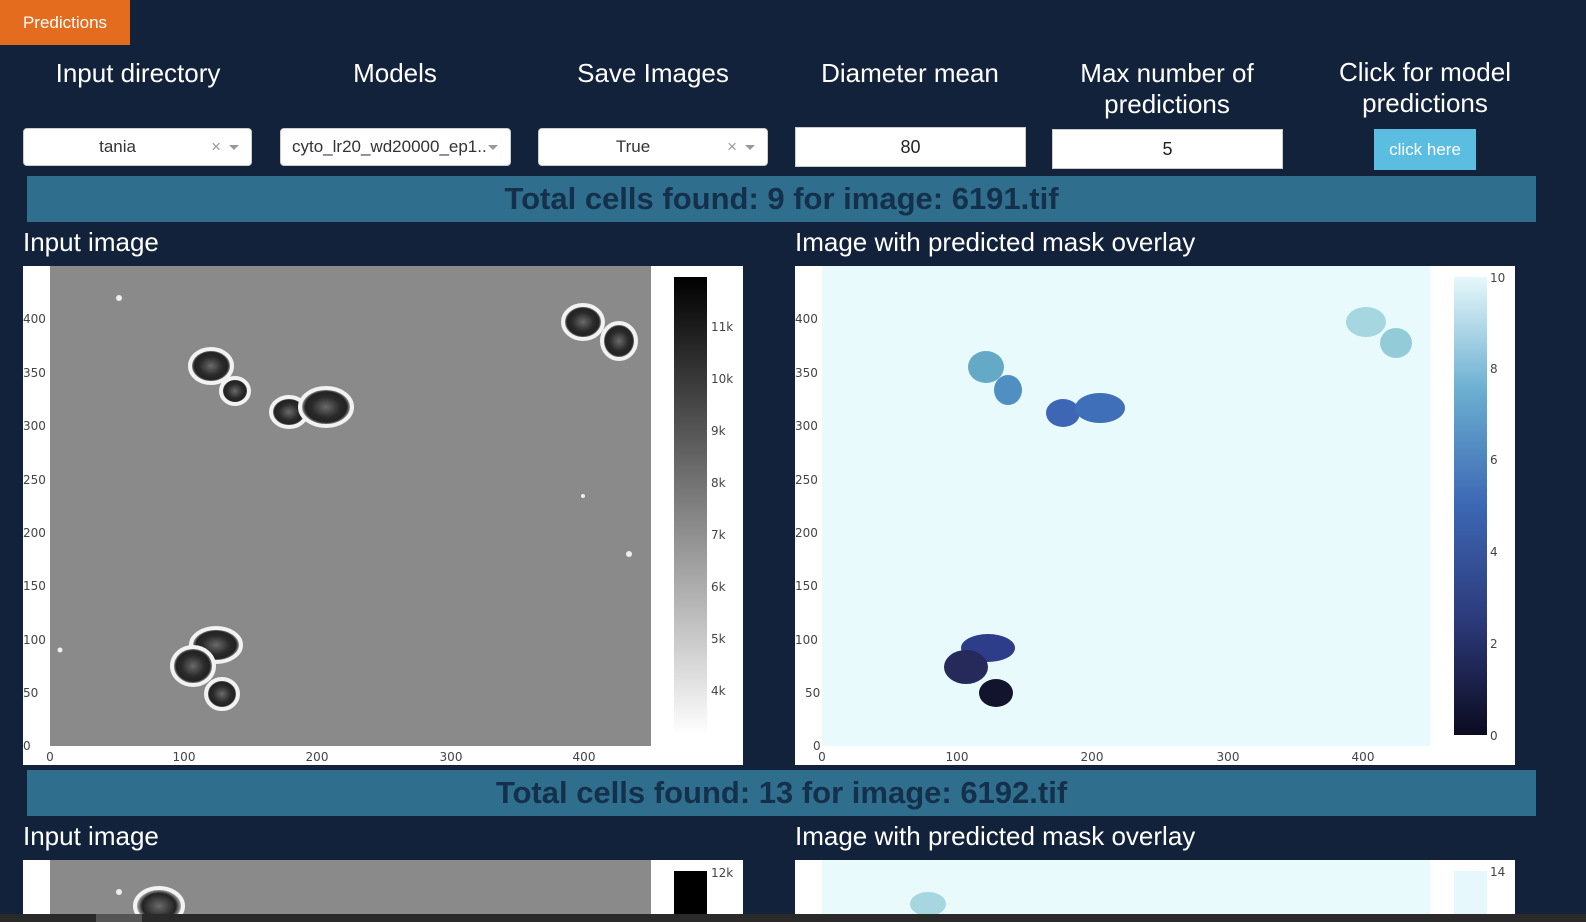 The image size is (1586, 922). Describe the element at coordinates (1494, 552) in the screenshot. I see `colorbar-tick: 4` at that location.